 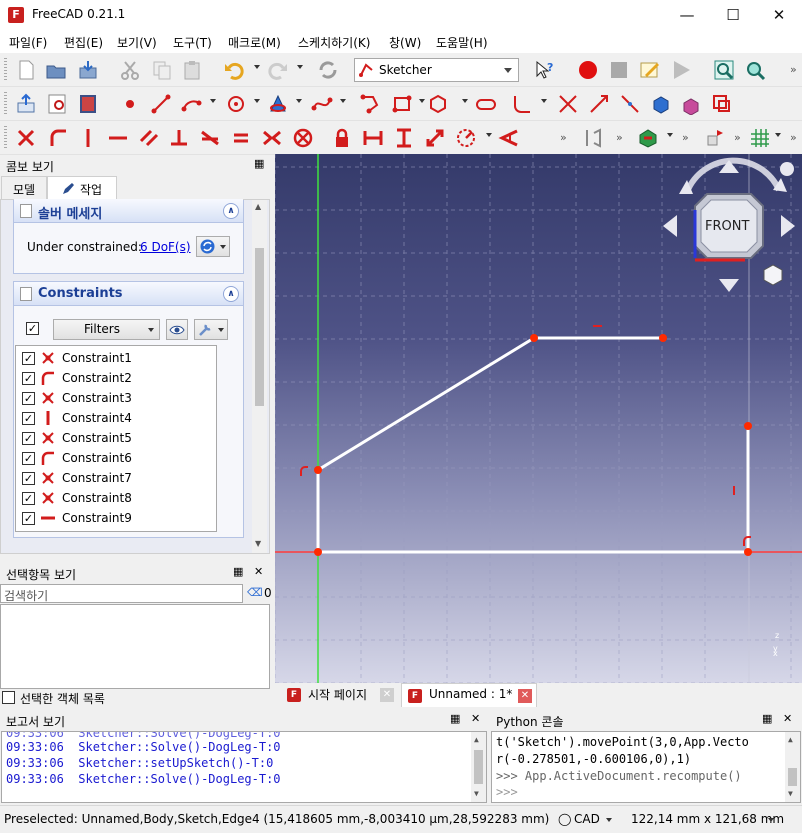 What do you see at coordinates (630, 104) in the screenshot?
I see `split-edge-icon` at bounding box center [630, 104].